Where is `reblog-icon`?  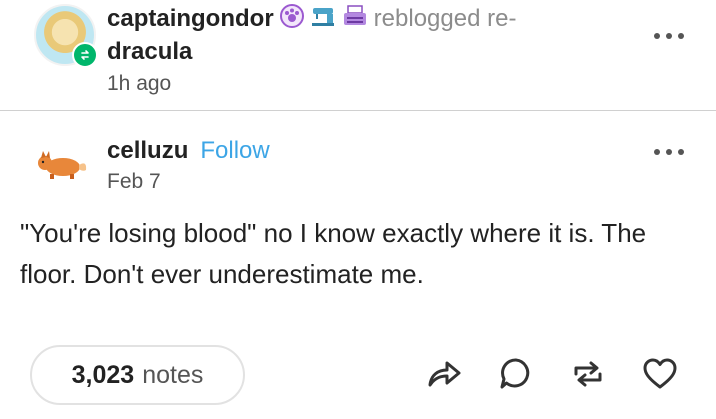 reblog-icon is located at coordinates (588, 374).